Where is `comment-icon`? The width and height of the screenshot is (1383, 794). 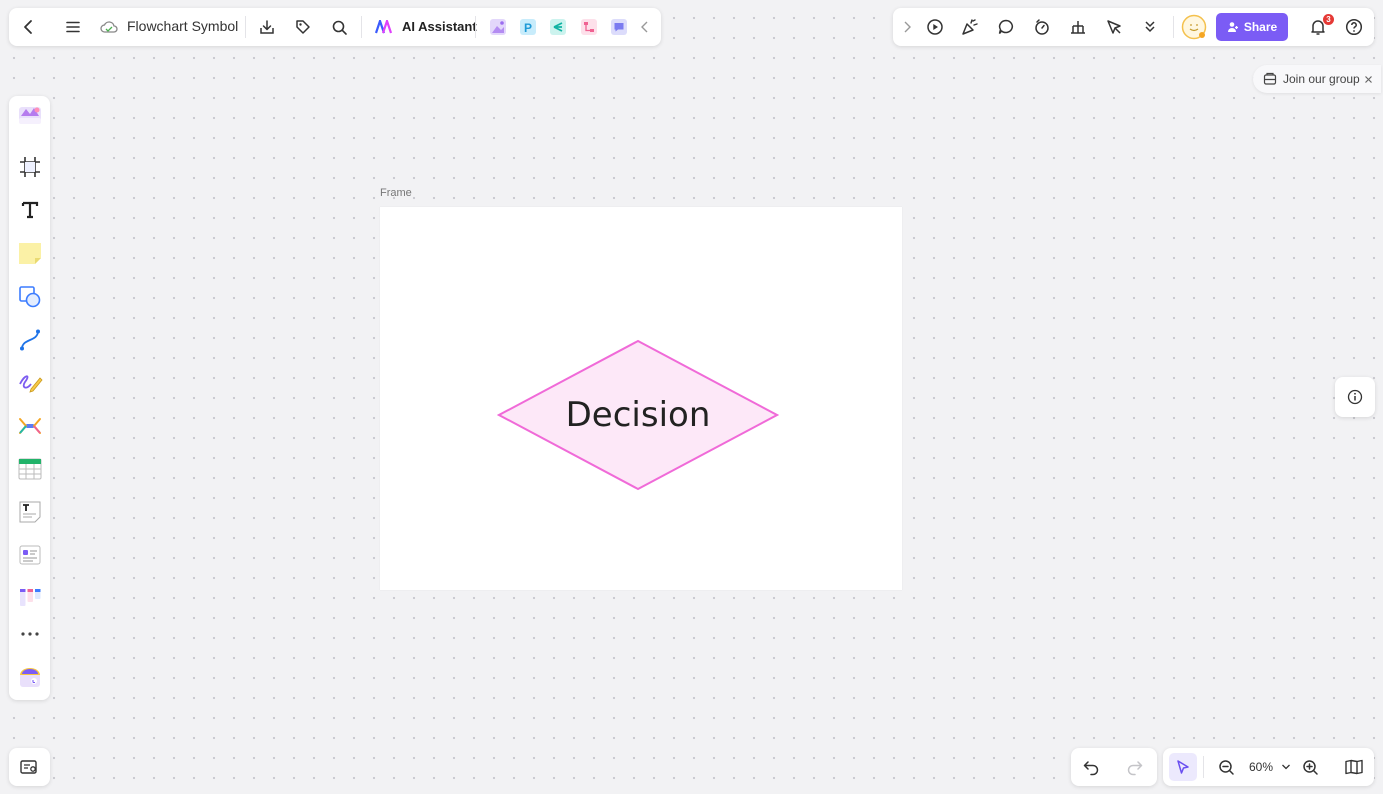 comment-icon is located at coordinates (1006, 27).